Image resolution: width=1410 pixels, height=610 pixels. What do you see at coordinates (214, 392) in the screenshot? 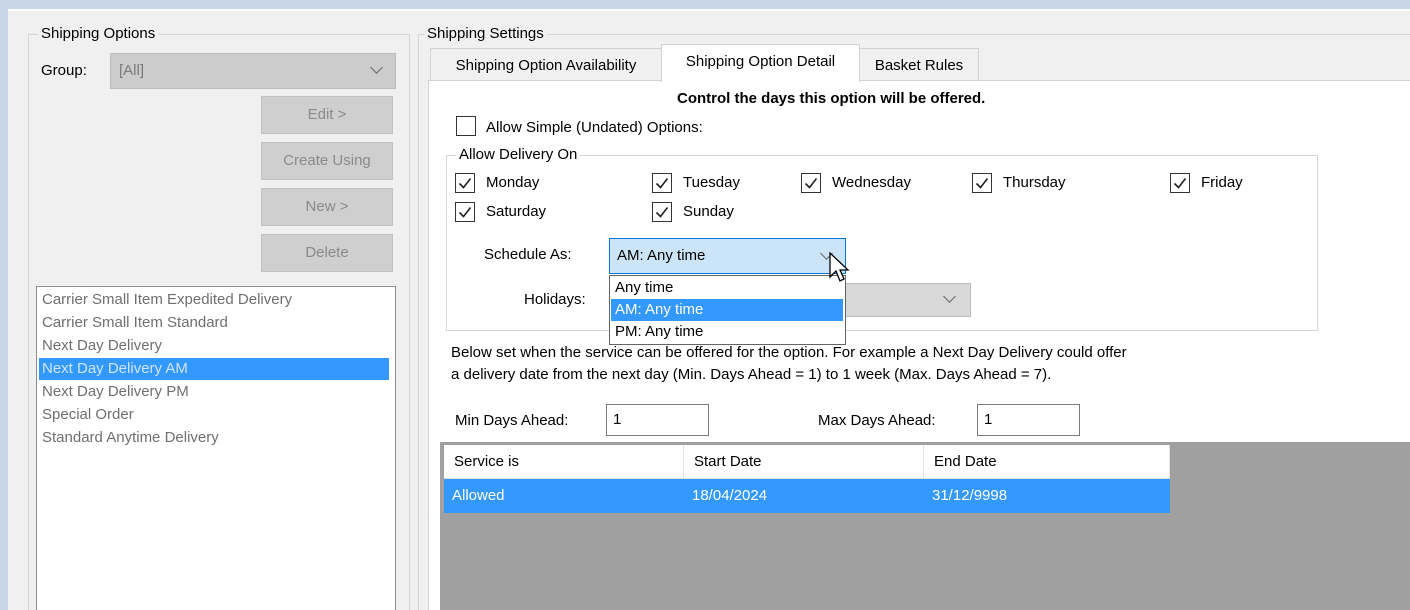
I see `list-item: Next Day Delivery PM` at bounding box center [214, 392].